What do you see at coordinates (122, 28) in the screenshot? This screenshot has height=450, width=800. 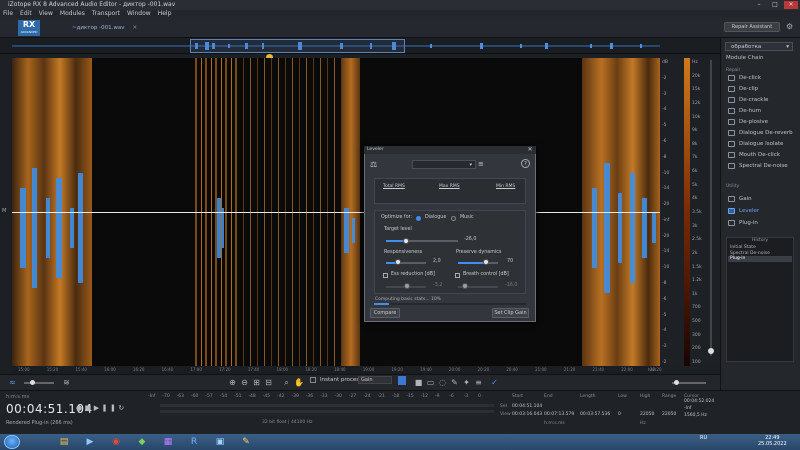 I see `file-tab: ~диктор -001.wav ✕` at bounding box center [122, 28].